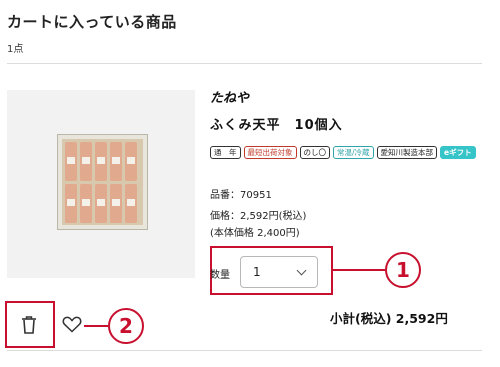  Describe the element at coordinates (407, 152) in the screenshot. I see `tag-factory: 愛知川製造本部` at that location.